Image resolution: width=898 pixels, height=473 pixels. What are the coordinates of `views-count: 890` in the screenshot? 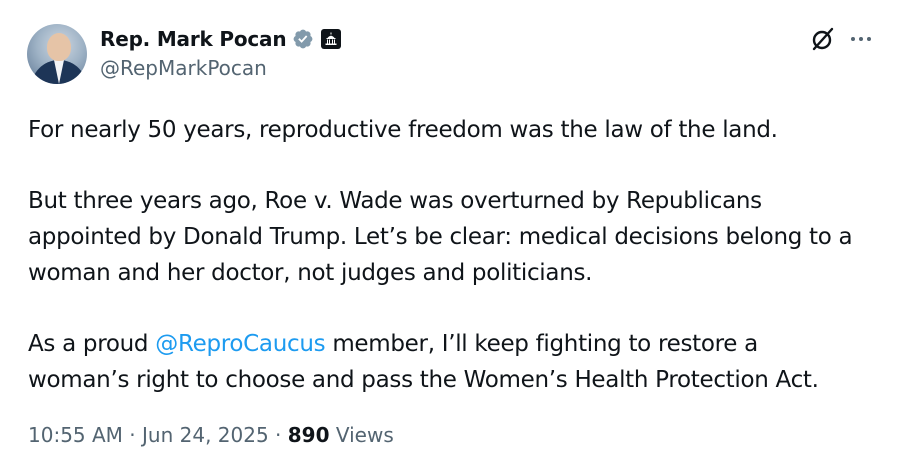 It's located at (308, 435).